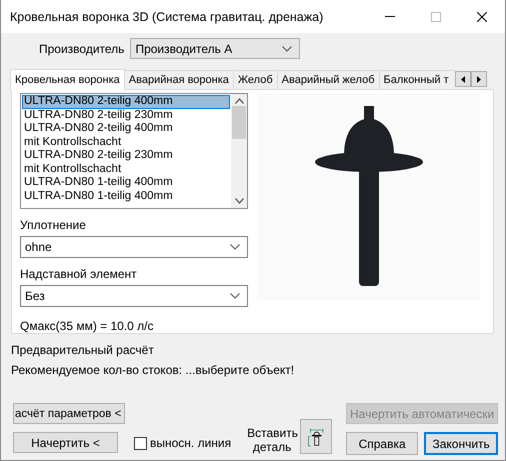 The image size is (506, 461). I want to click on chevron-up-icon, so click(239, 101).